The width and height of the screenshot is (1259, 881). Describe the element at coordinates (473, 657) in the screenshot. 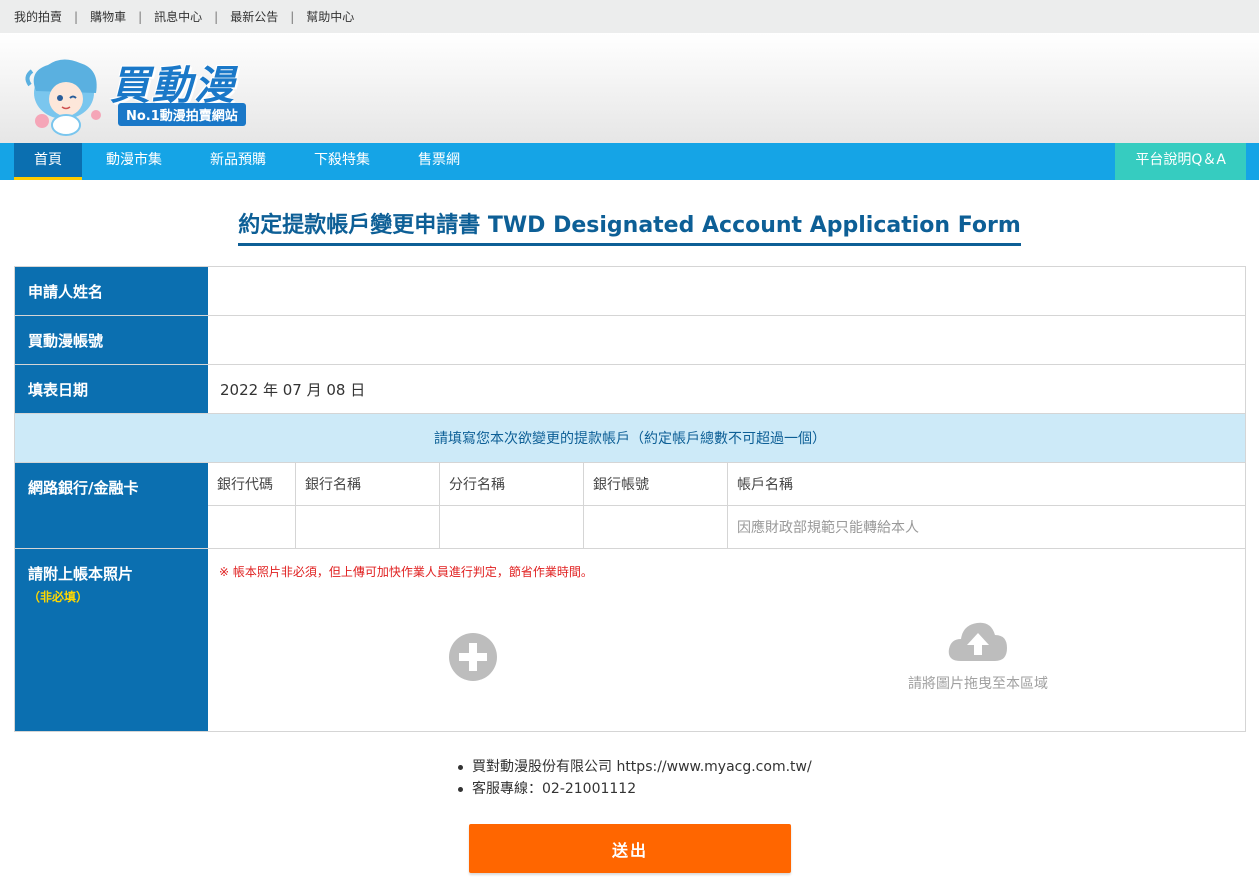

I see `add-photo-button` at that location.